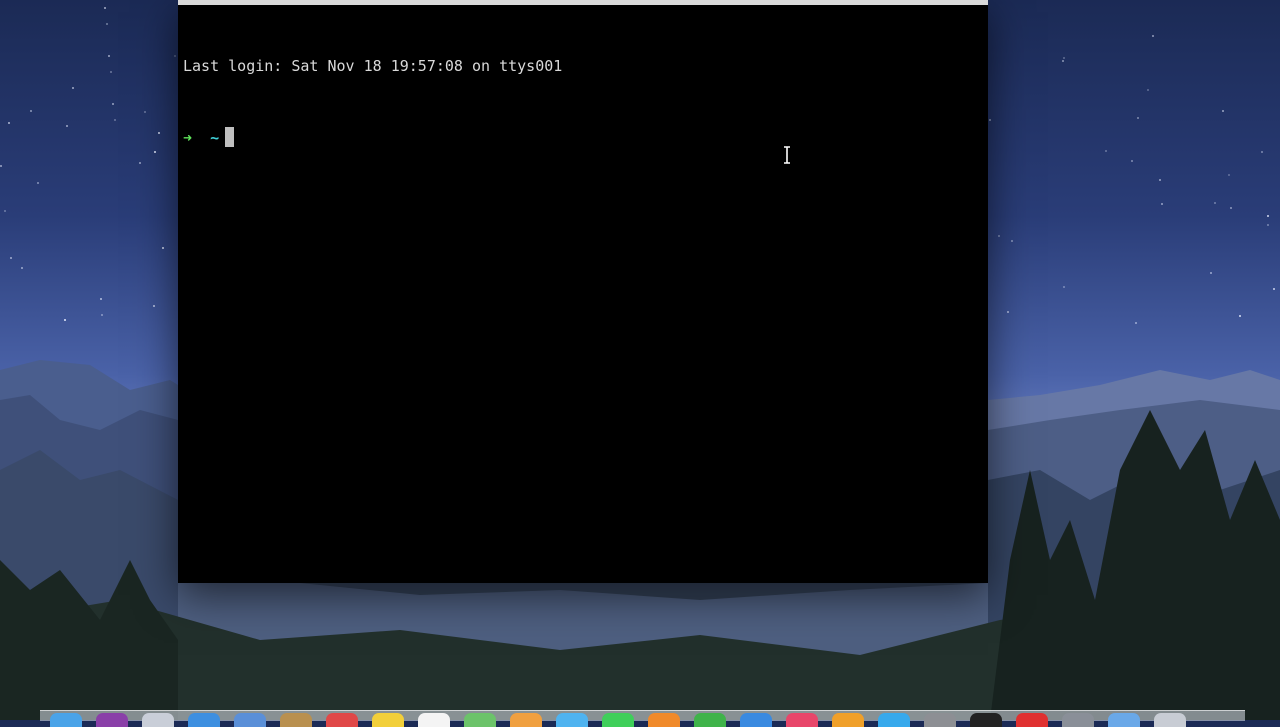 This screenshot has width=1280, height=727. Describe the element at coordinates (296, 720) in the screenshot. I see `contacts-icon` at that location.